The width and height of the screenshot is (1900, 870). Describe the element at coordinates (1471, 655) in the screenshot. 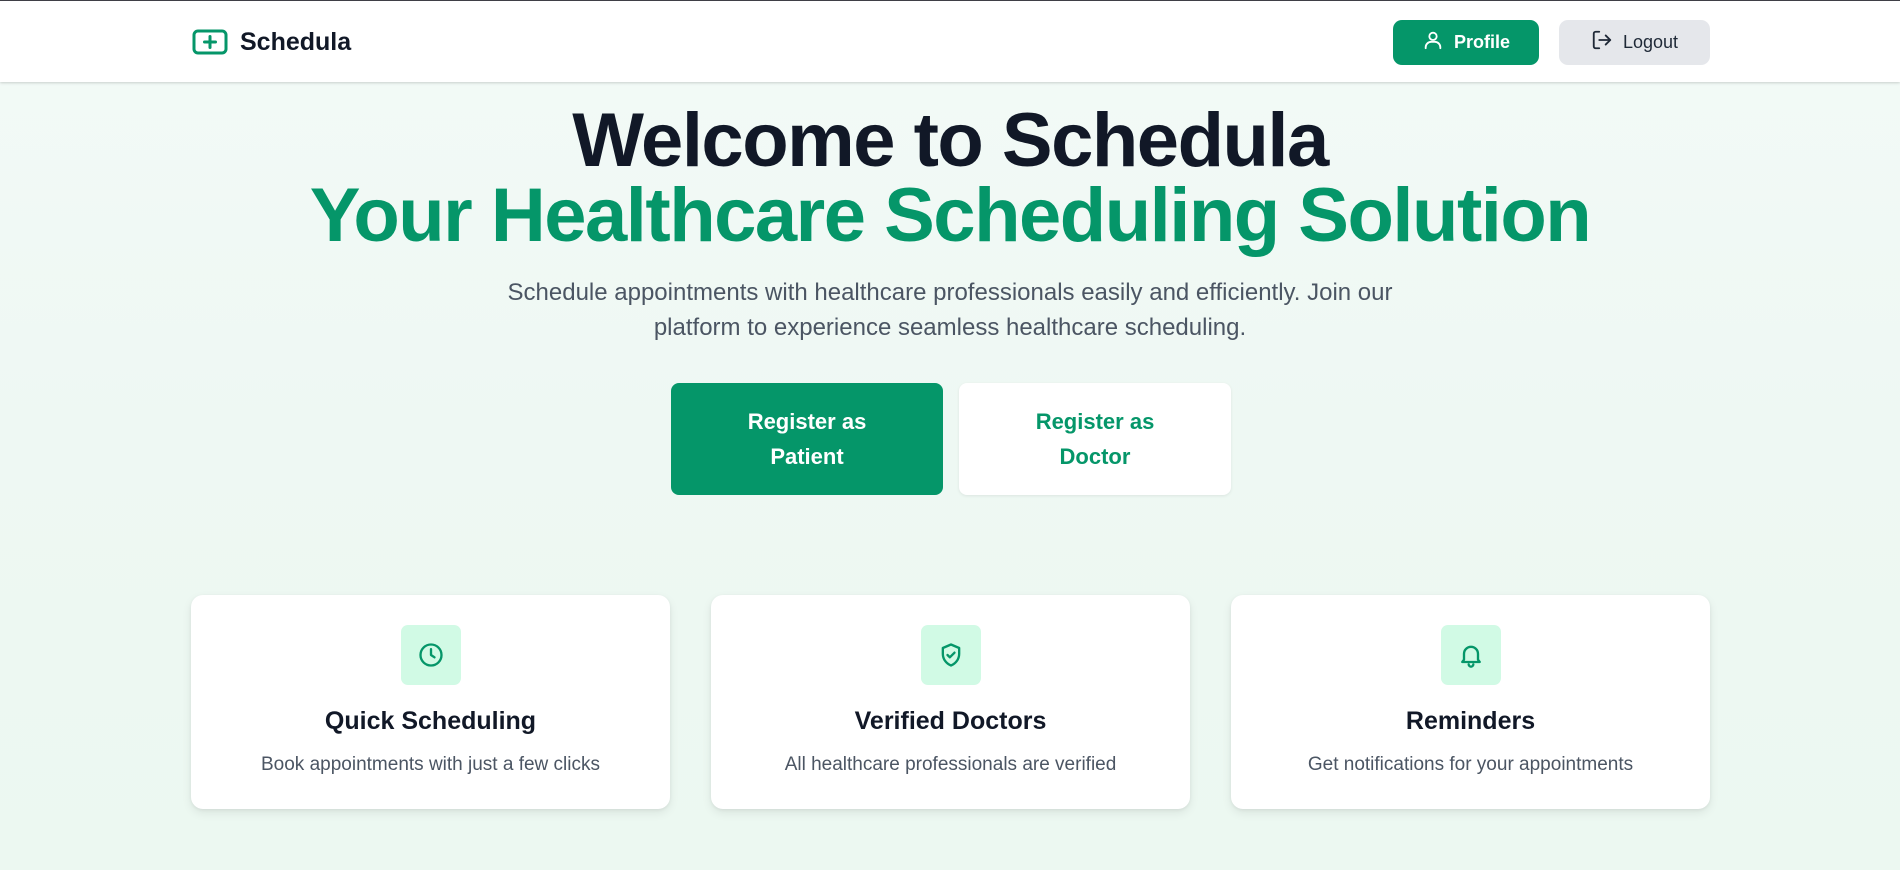

I see `bell-icon` at that location.